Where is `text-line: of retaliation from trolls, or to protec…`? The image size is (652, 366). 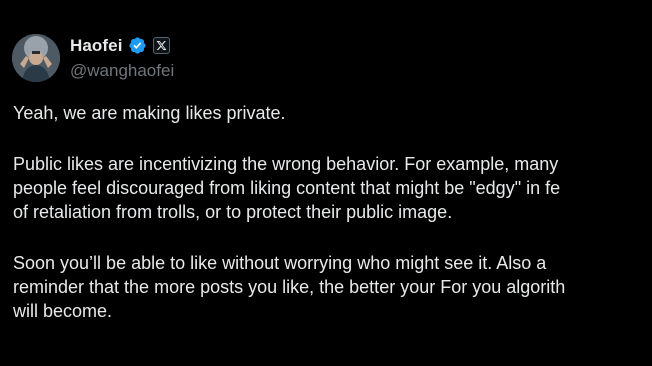 text-line: of retaliation from trolls, or to protec… is located at coordinates (233, 212).